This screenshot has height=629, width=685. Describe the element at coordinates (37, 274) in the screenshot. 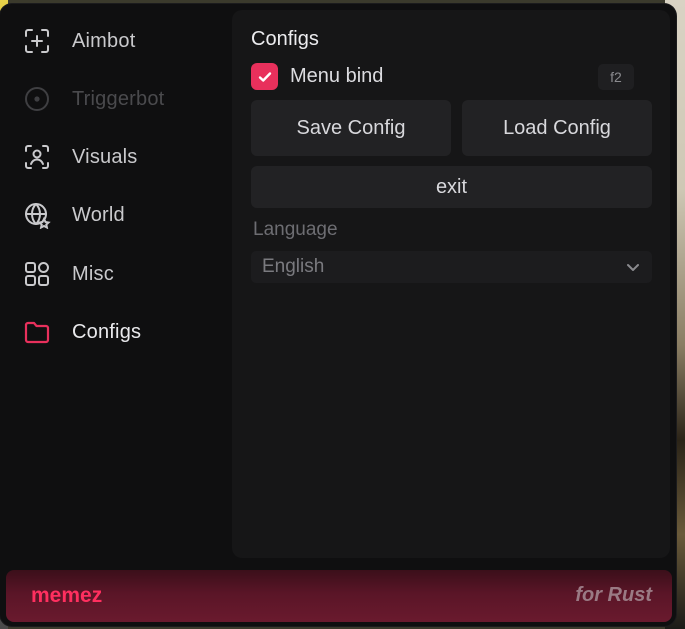

I see `grid-icon` at that location.